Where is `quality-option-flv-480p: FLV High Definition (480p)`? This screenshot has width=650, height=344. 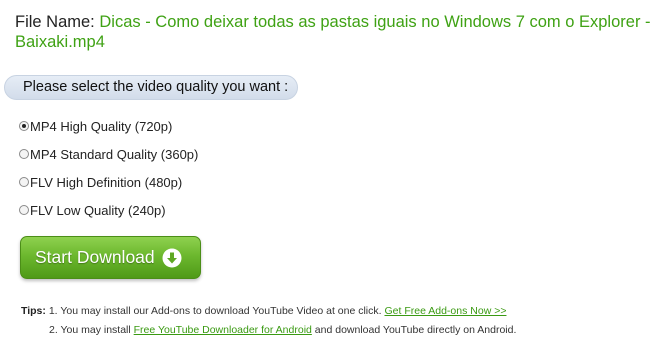 quality-option-flv-480p: FLV High Definition (480p) is located at coordinates (100, 182).